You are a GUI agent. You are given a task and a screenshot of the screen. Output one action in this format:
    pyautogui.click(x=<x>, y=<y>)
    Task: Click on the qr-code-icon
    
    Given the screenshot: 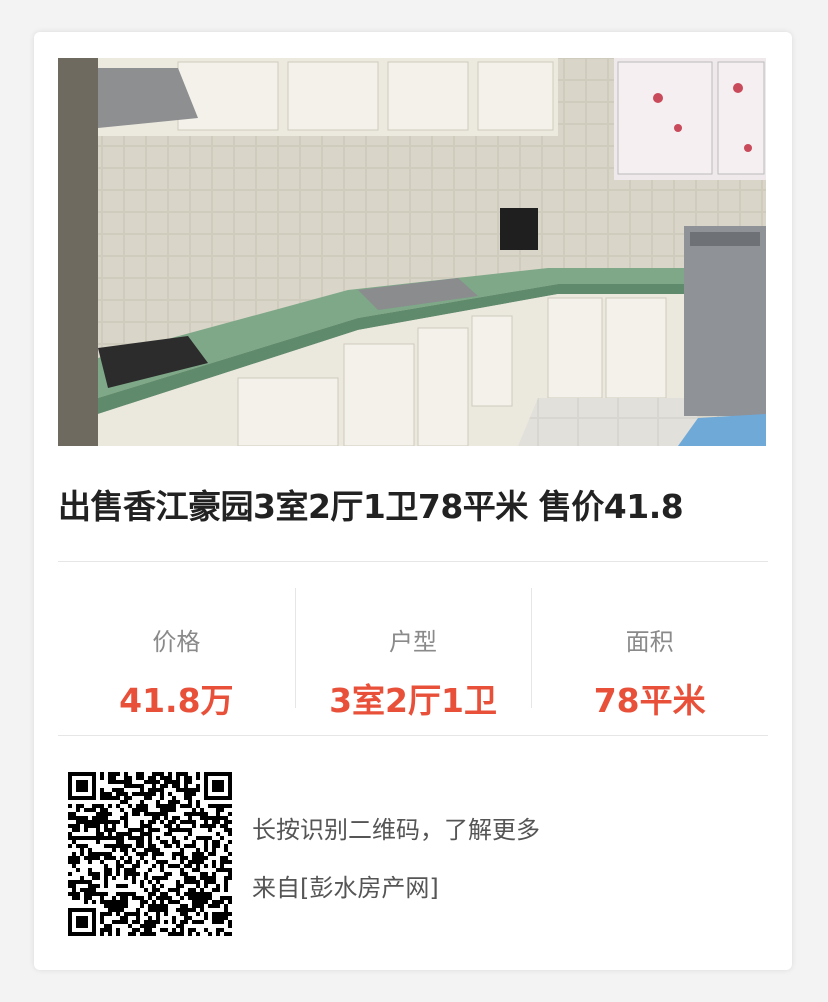 What is the action you would take?
    pyautogui.click(x=150, y=854)
    